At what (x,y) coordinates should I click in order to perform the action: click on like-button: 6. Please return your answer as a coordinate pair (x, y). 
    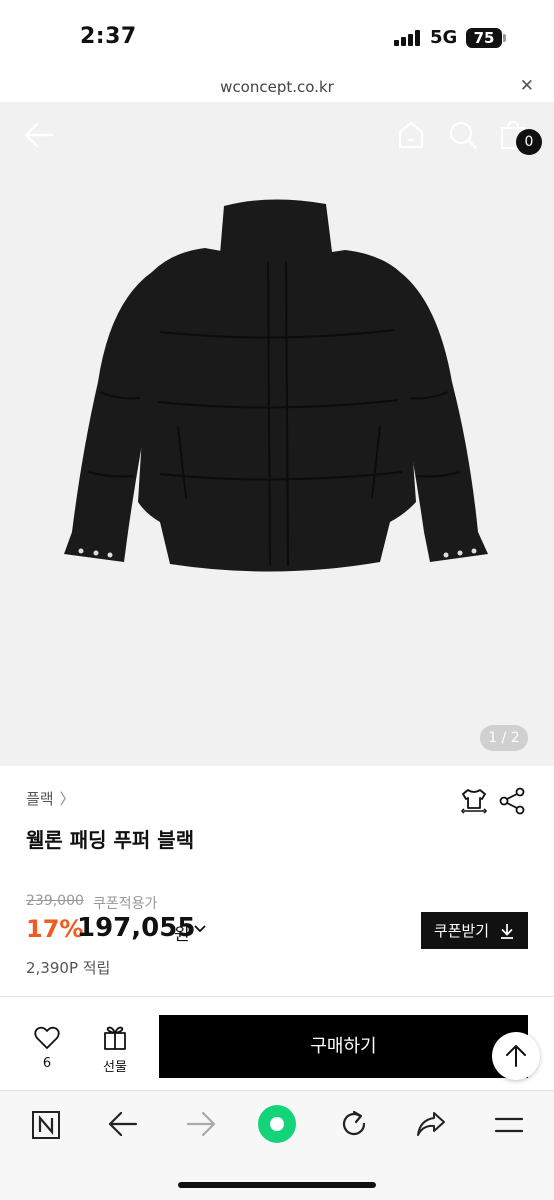
    Looking at the image, I should click on (47, 1048).